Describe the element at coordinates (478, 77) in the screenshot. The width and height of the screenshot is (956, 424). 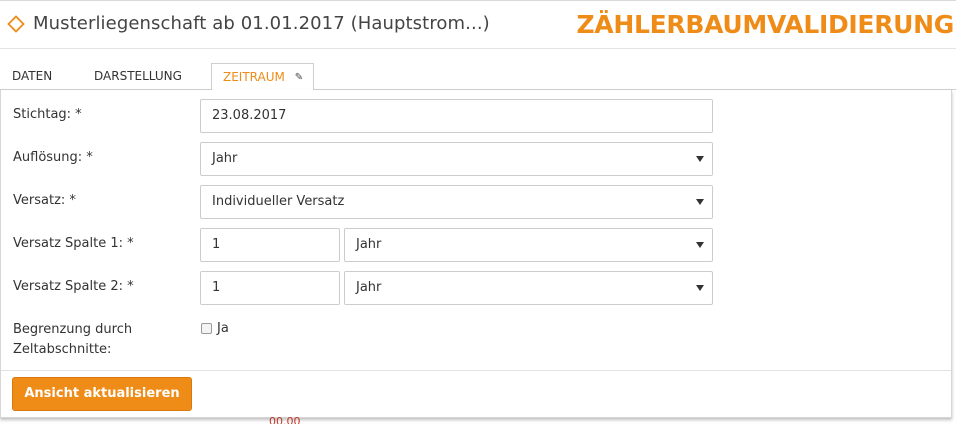
I see `tab-bar: DATEN DARSTELLUNG ZEITRAUM ✎` at that location.